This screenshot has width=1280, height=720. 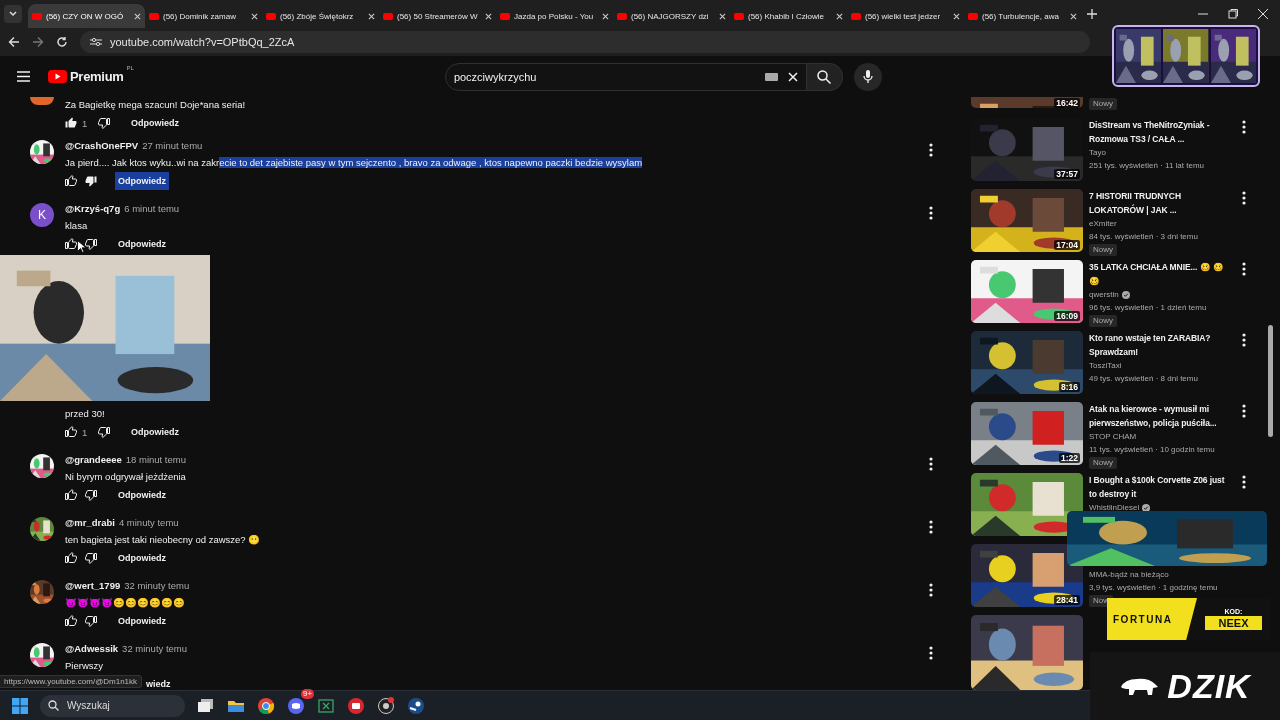 What do you see at coordinates (14, 42) in the screenshot?
I see `back-icon` at bounding box center [14, 42].